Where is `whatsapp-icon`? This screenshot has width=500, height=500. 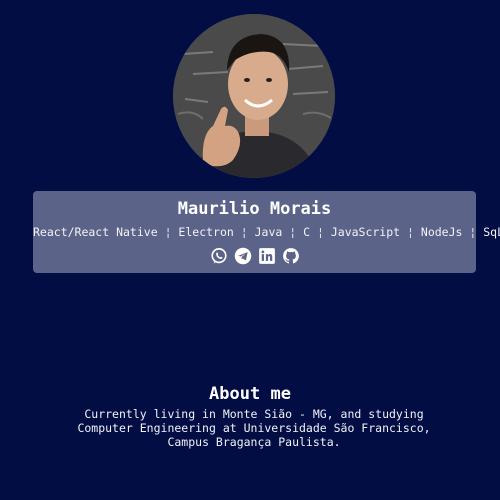 whatsapp-icon is located at coordinates (218, 256).